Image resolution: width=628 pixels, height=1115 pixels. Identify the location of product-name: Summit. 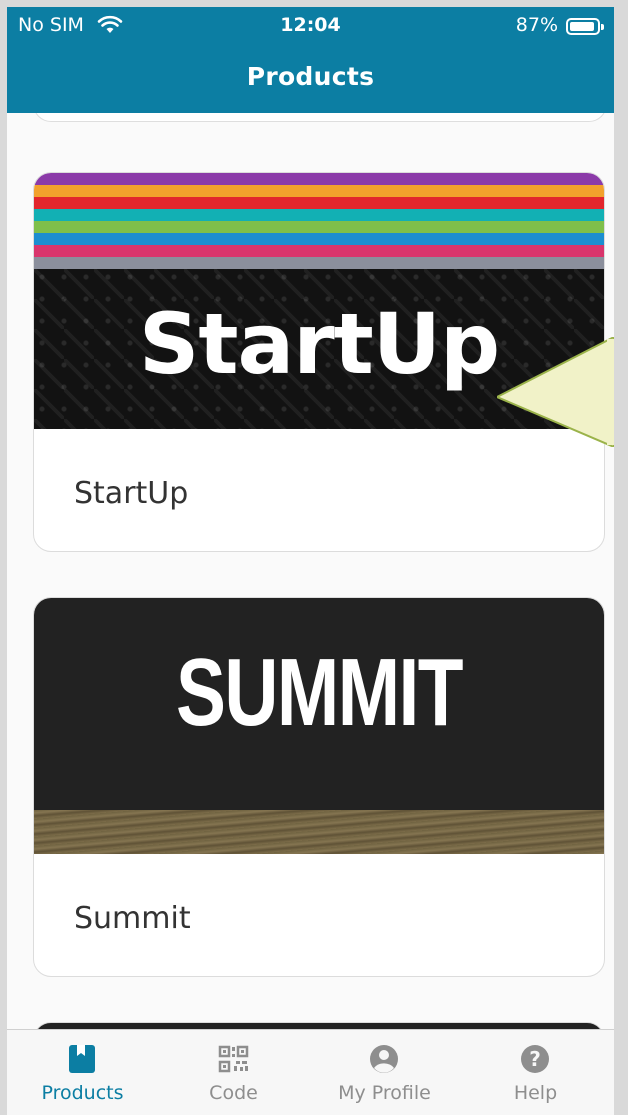
(132, 918).